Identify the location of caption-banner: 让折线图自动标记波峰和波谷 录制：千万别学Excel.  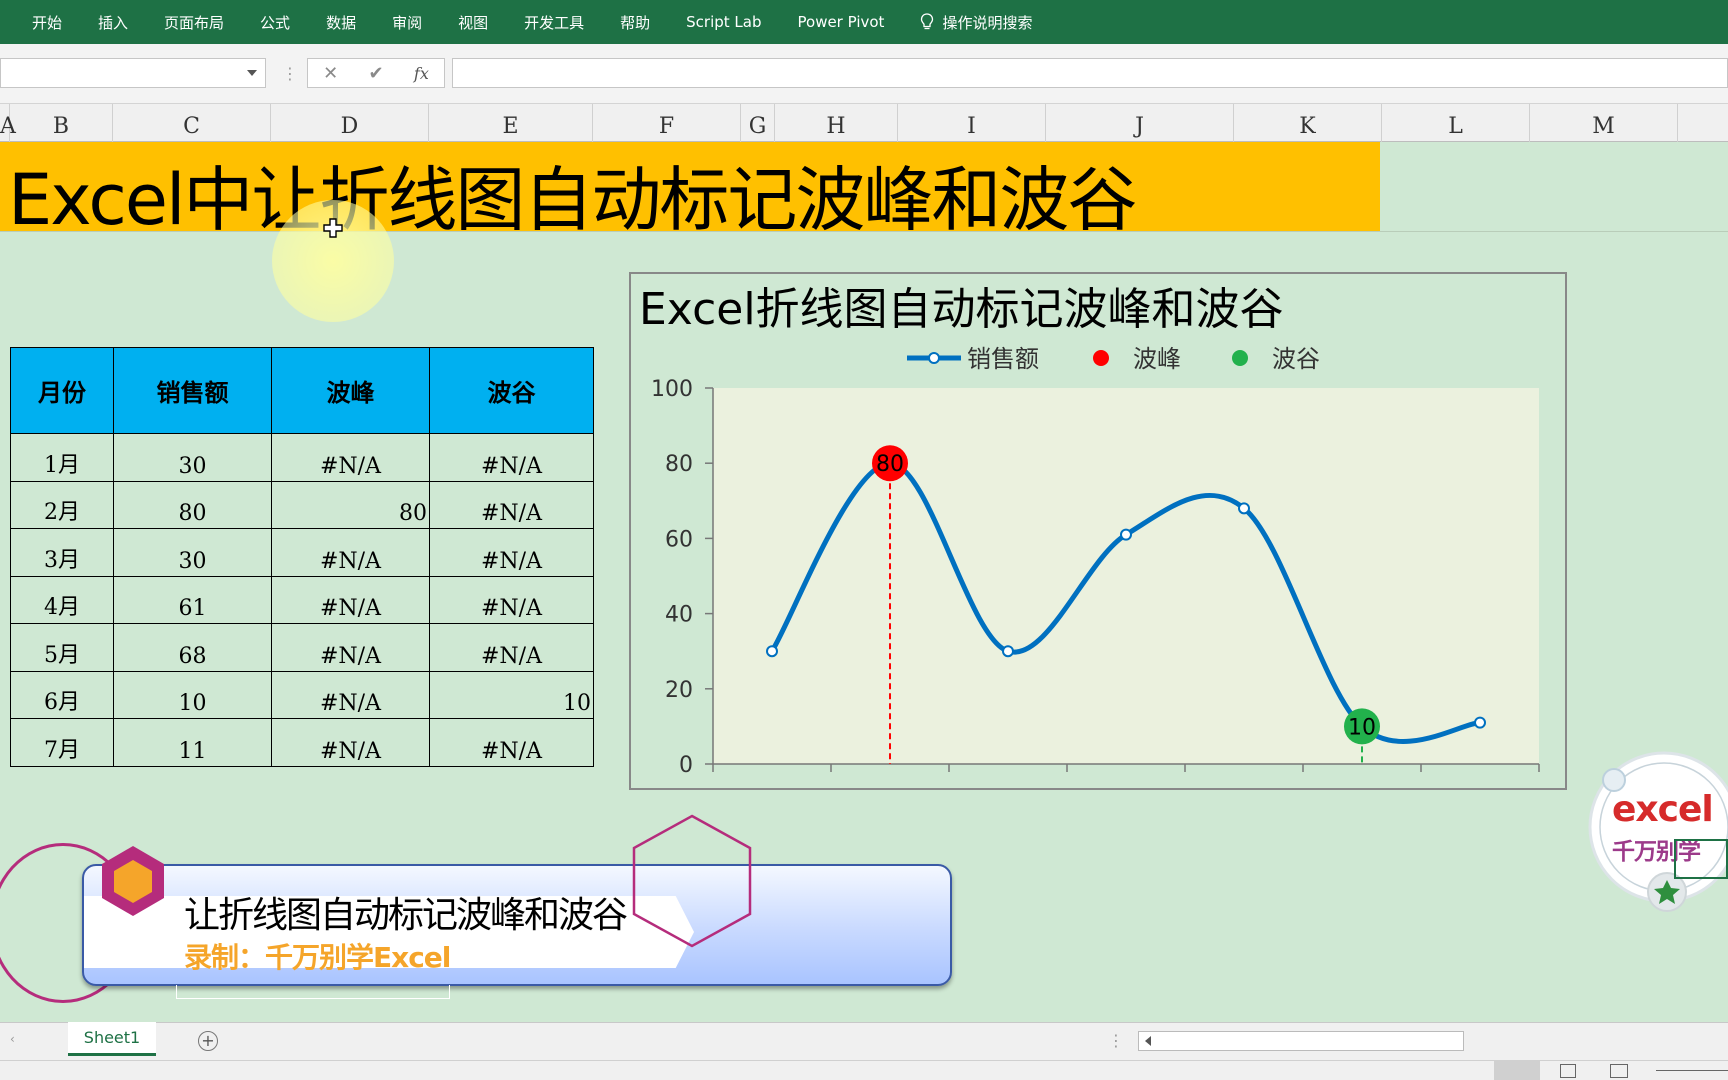
(517, 925).